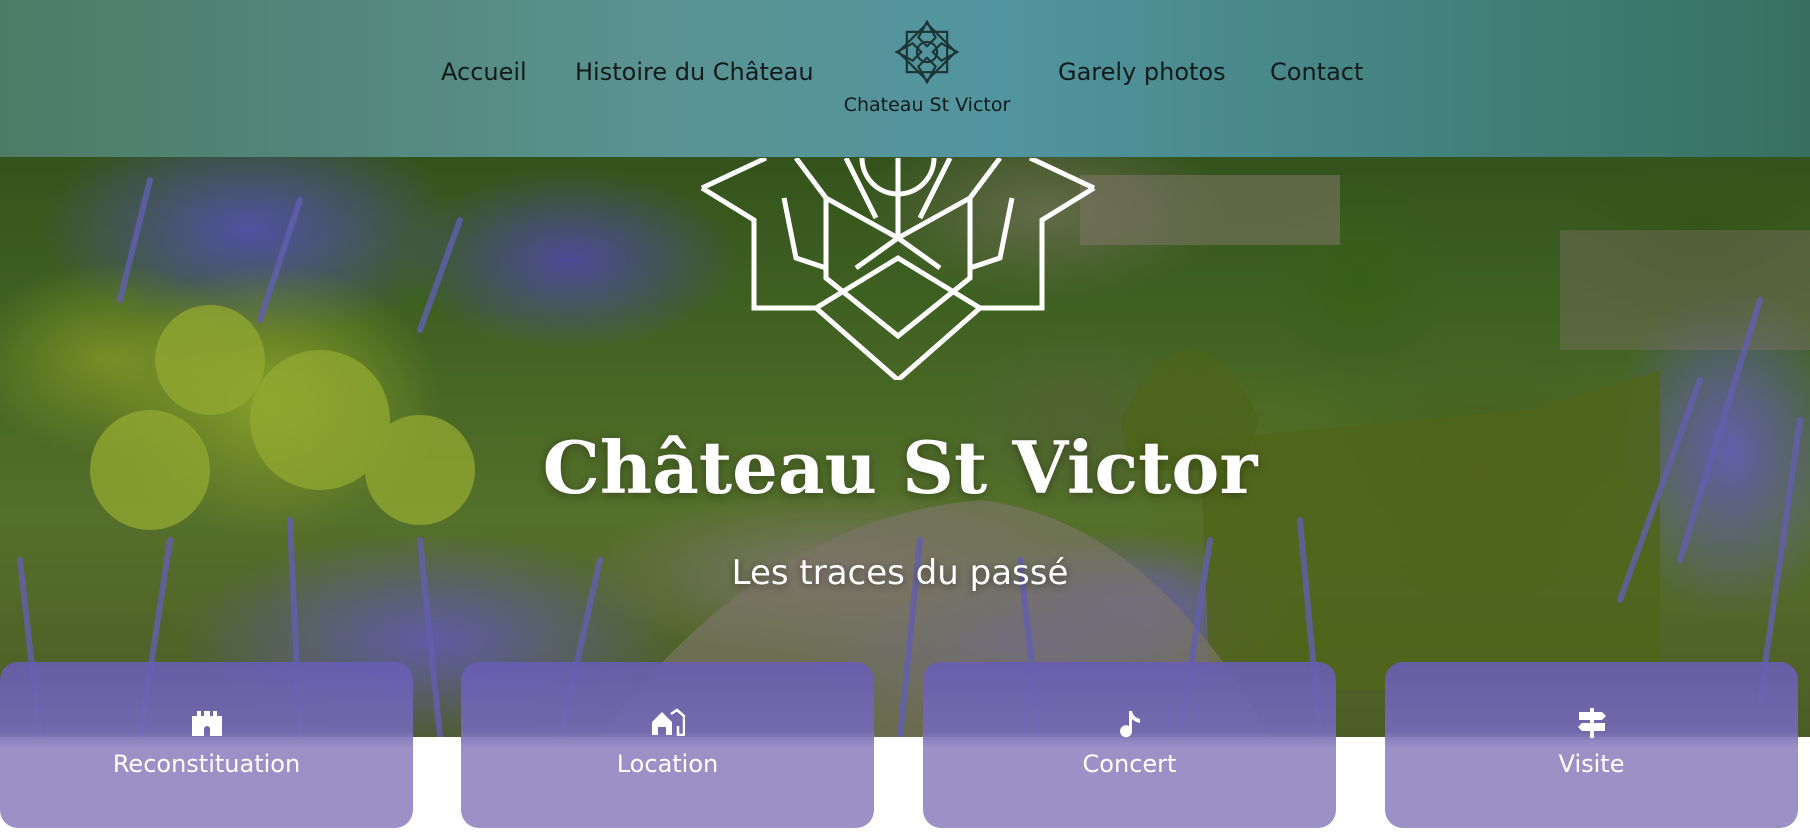 The height and width of the screenshot is (835, 1810). I want to click on castle-icon, so click(206, 723).